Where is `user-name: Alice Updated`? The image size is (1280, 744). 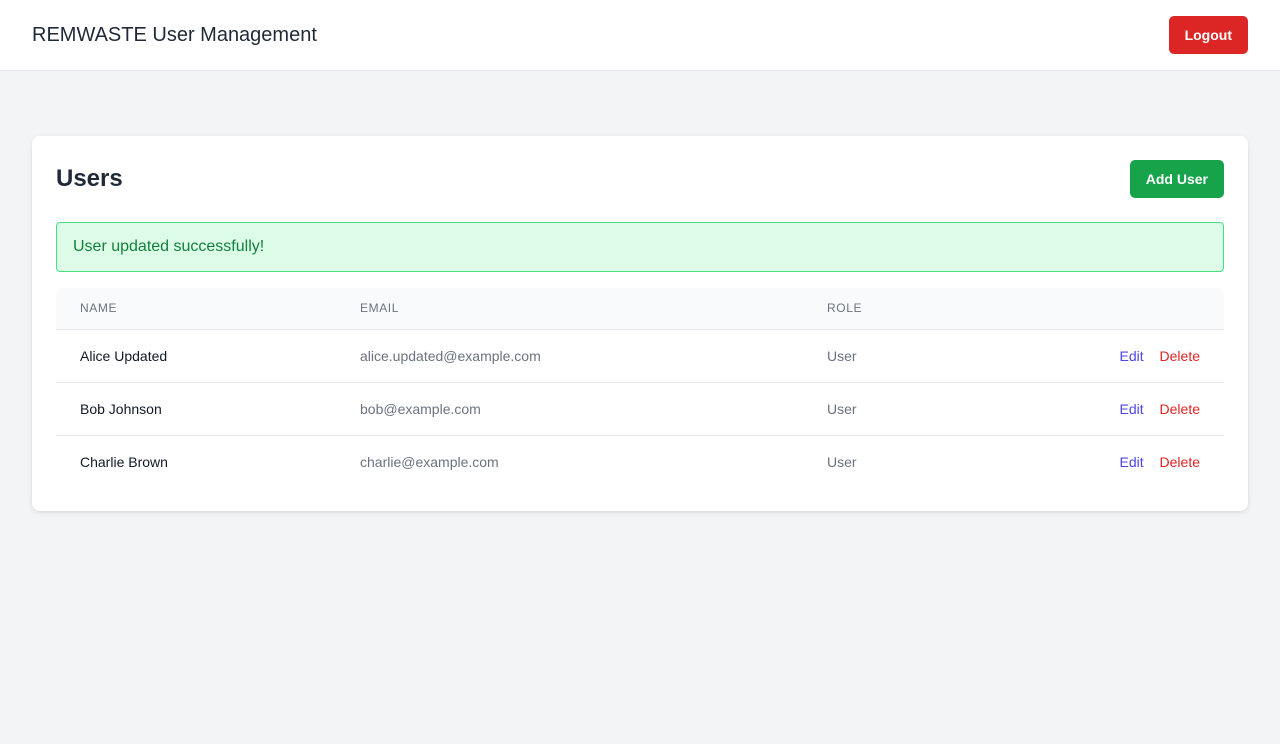 user-name: Alice Updated is located at coordinates (124, 355).